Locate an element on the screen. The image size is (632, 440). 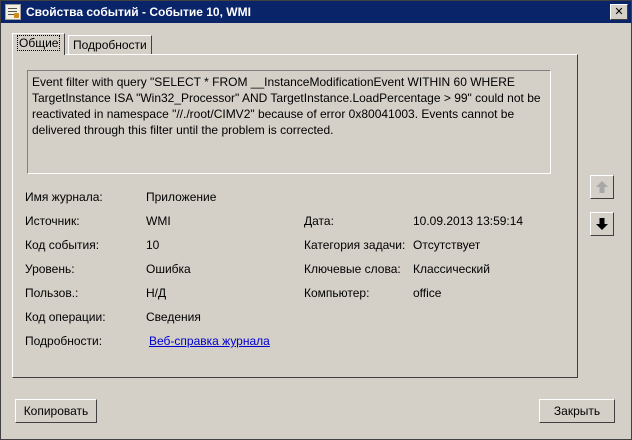
log-name-value: Приложение is located at coordinates (181, 197).